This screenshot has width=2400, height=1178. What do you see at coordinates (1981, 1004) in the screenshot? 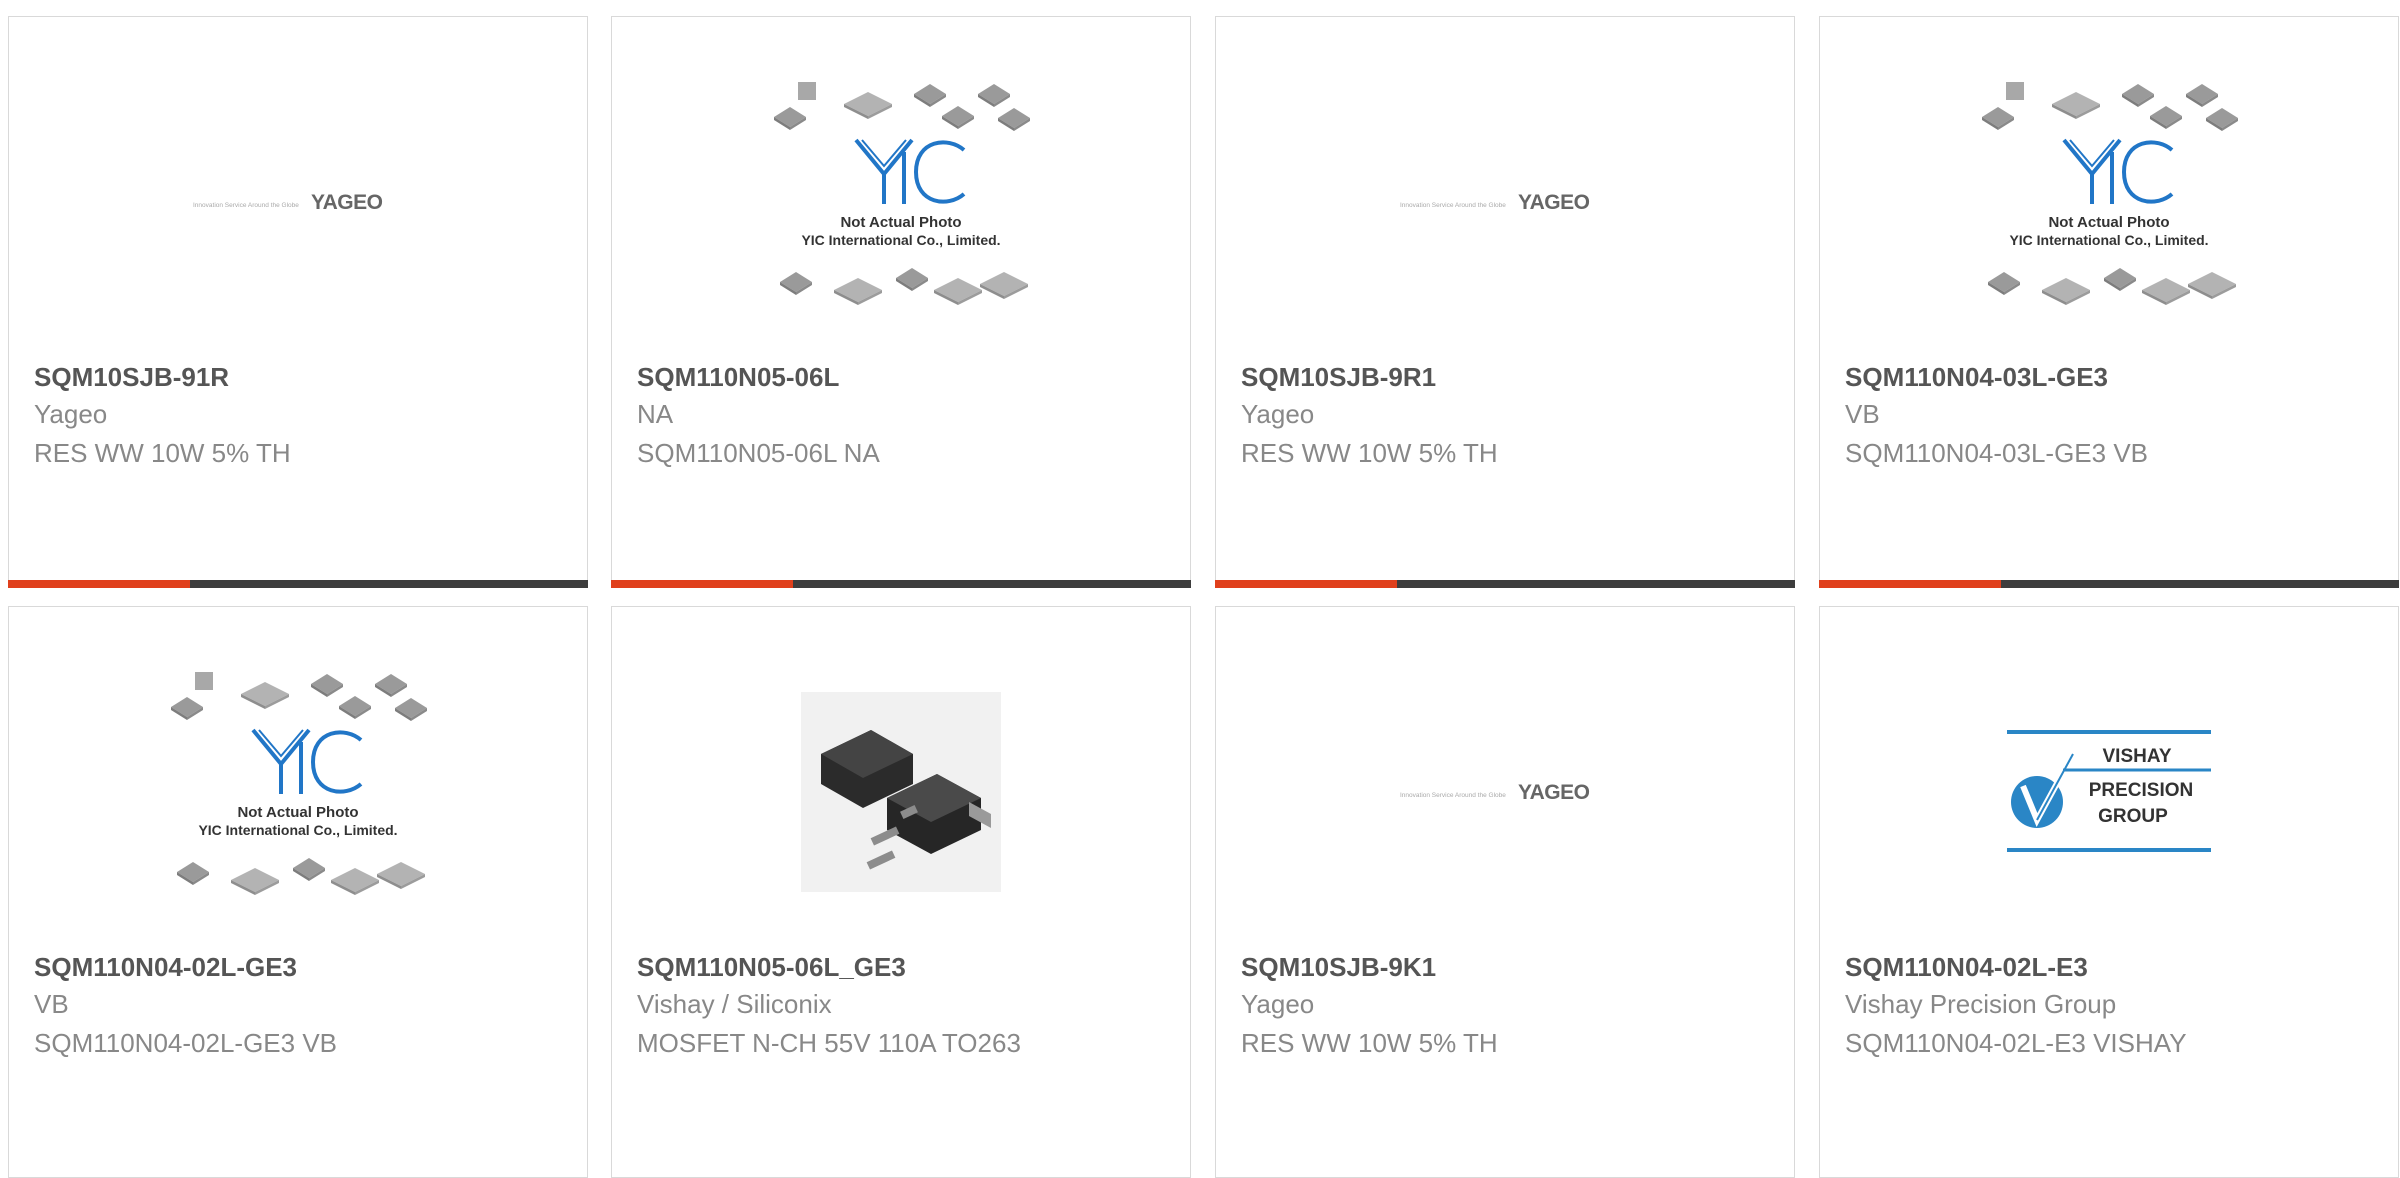
I see `manufacturer: Vishay Precision Group` at bounding box center [1981, 1004].